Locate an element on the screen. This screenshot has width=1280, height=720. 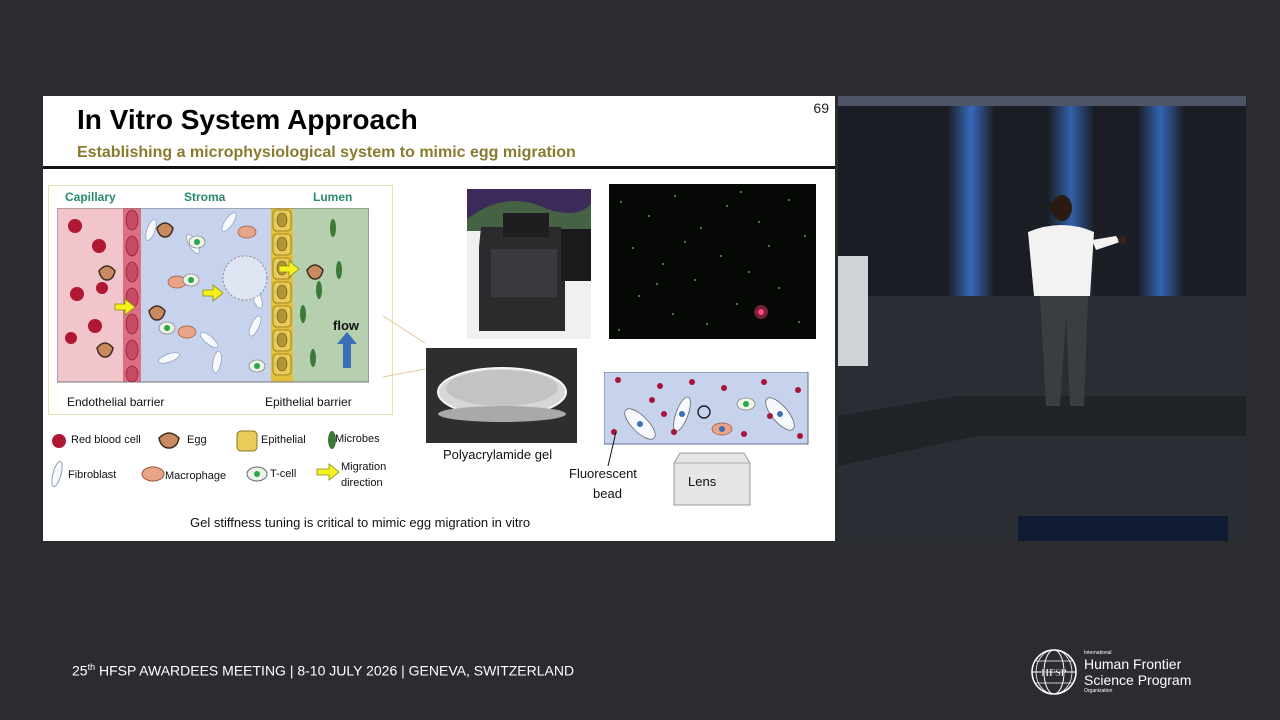
fibroblast-icon is located at coordinates (57, 474).